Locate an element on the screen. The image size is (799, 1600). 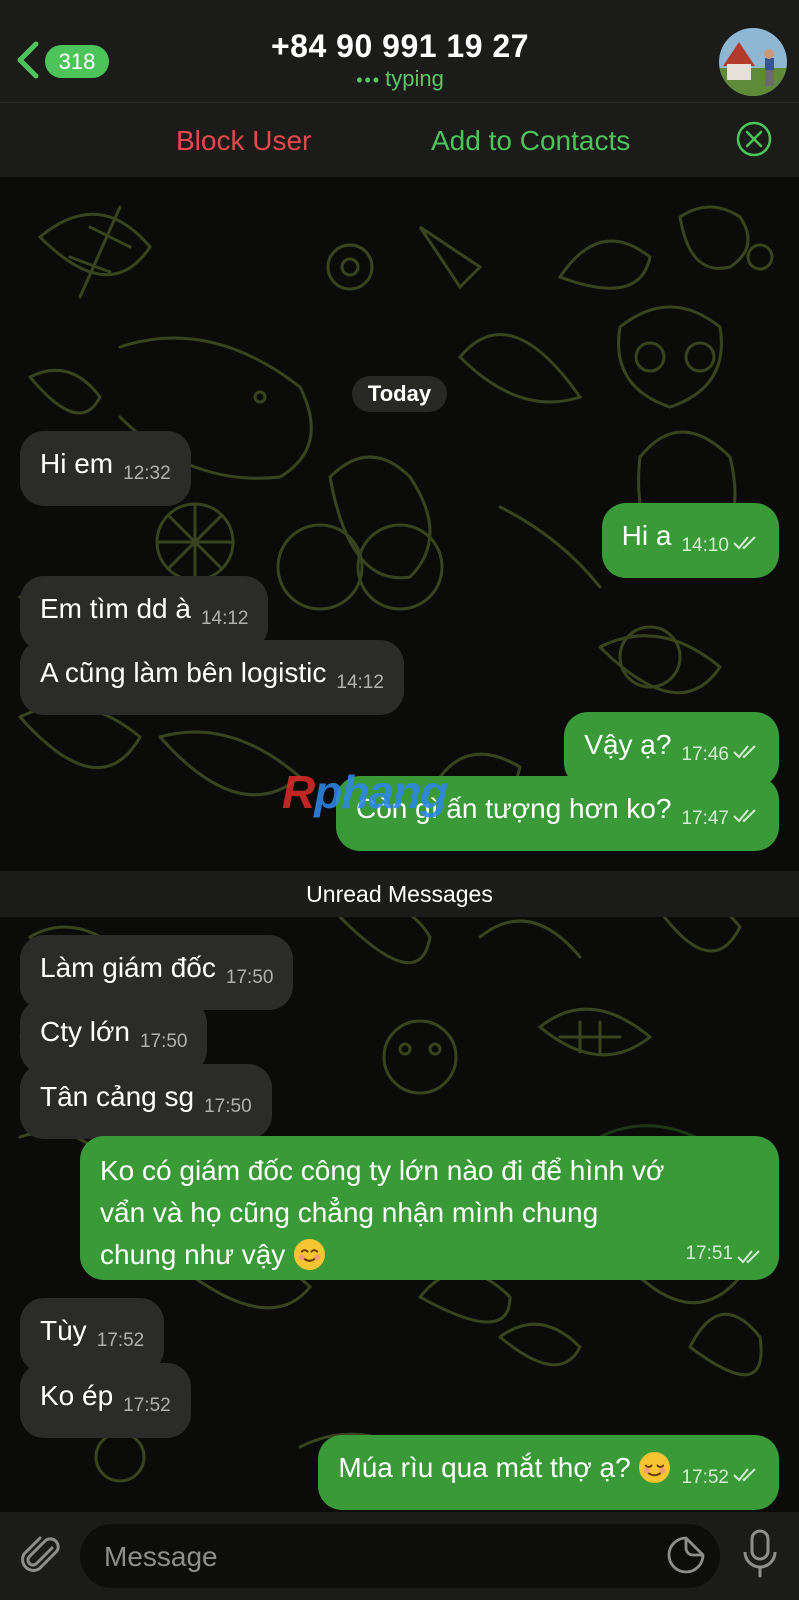
unread-messages-divider: Unread Messages is located at coordinates (399, 894).